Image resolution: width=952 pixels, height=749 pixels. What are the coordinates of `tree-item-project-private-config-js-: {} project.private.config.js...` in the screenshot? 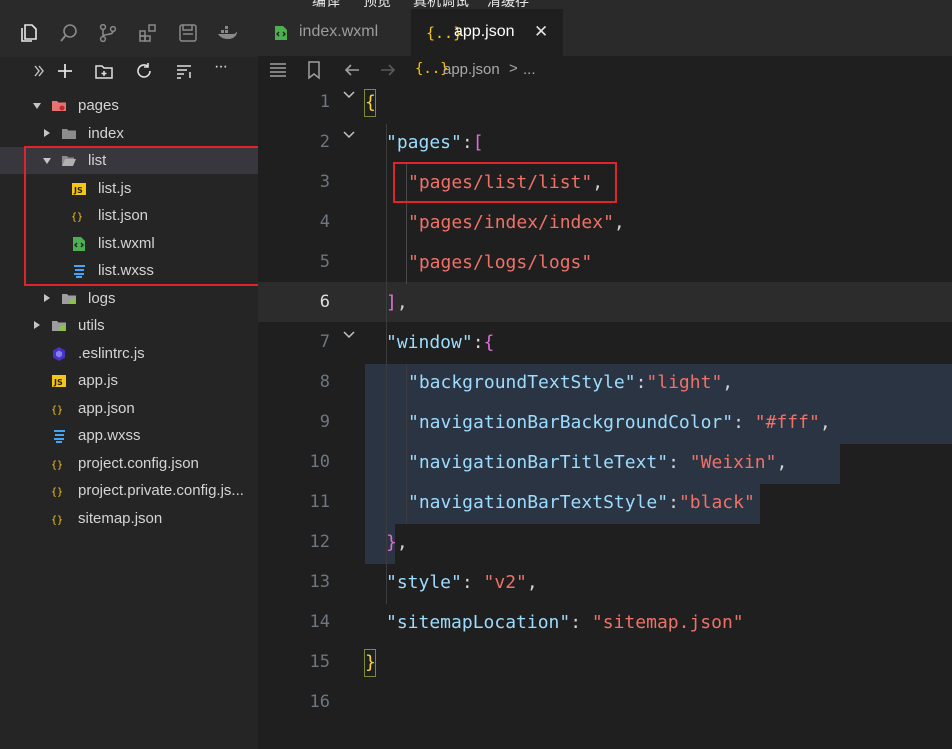 It's located at (129, 490).